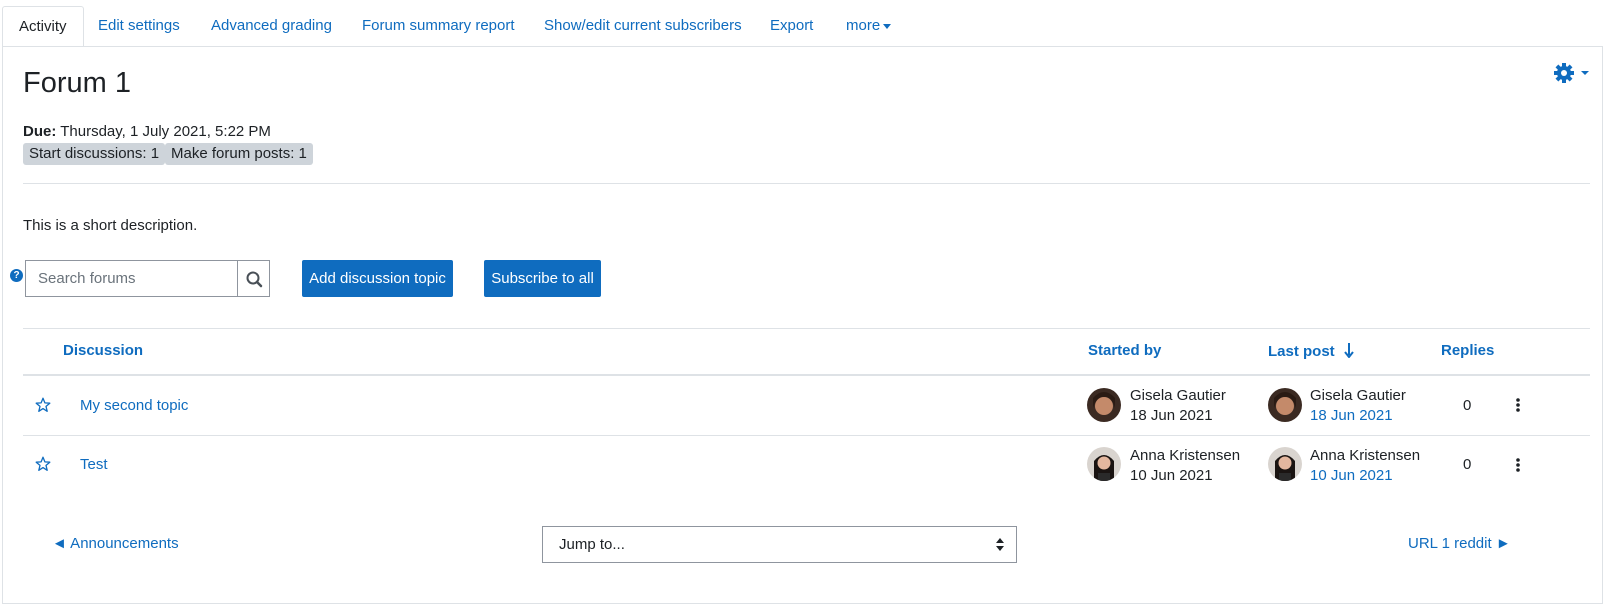 The image size is (1607, 615). What do you see at coordinates (643, 25) in the screenshot?
I see `tab-subscribers: Show/edit current subscribers` at bounding box center [643, 25].